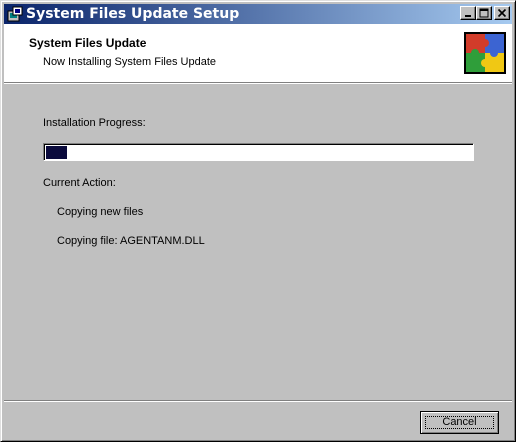 Image resolution: width=516 pixels, height=442 pixels. I want to click on maximize-icon, so click(484, 13).